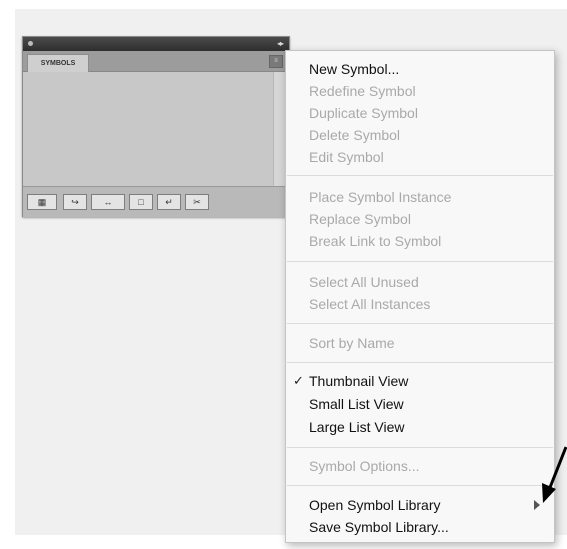 Image resolution: width=567 pixels, height=549 pixels. Describe the element at coordinates (156, 44) in the screenshot. I see `panel-titlebar: ◂▸` at that location.